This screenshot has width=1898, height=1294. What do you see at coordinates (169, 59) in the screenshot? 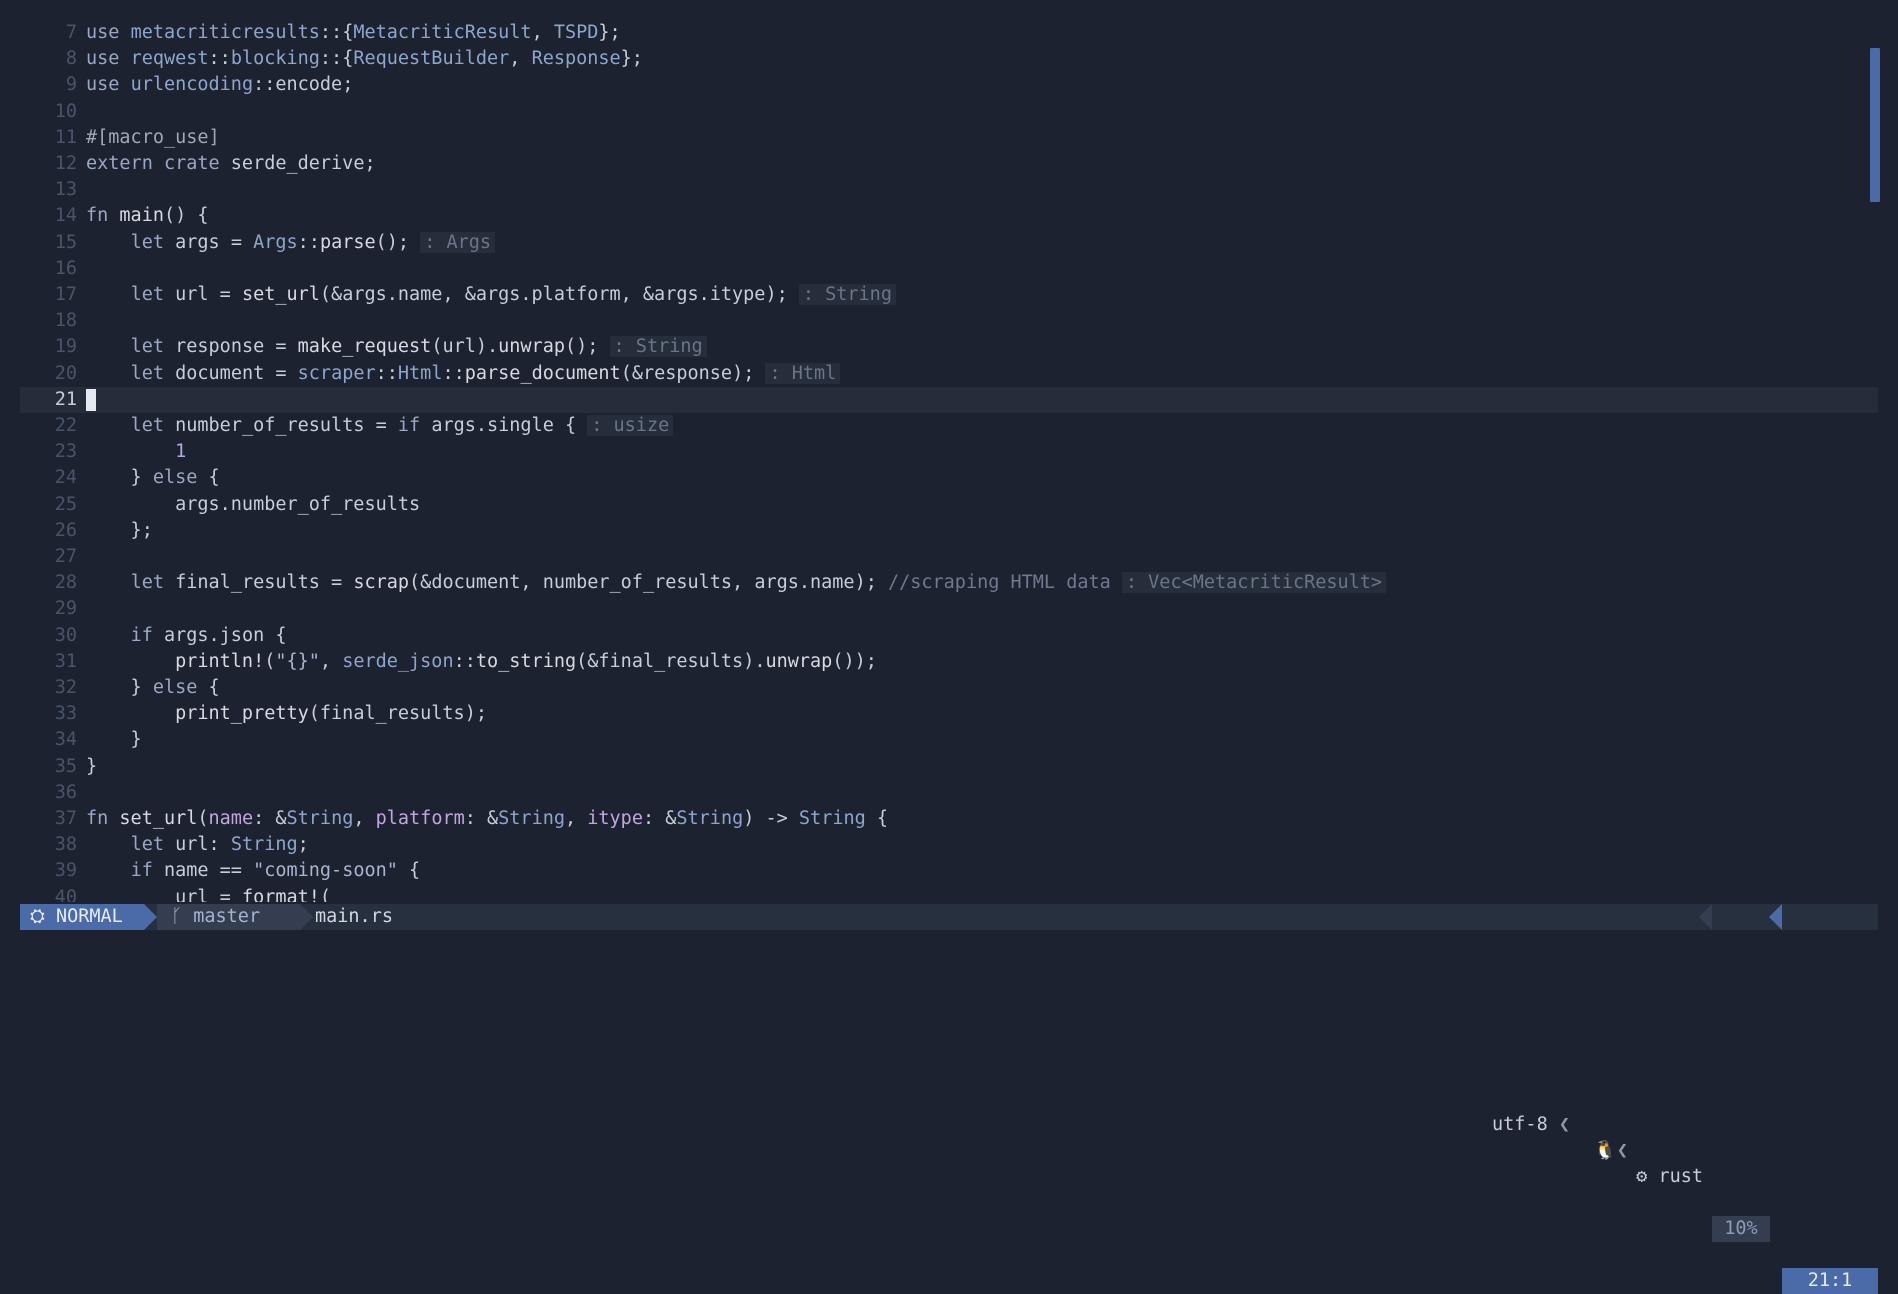
I see `code-token: reqwest` at bounding box center [169, 59].